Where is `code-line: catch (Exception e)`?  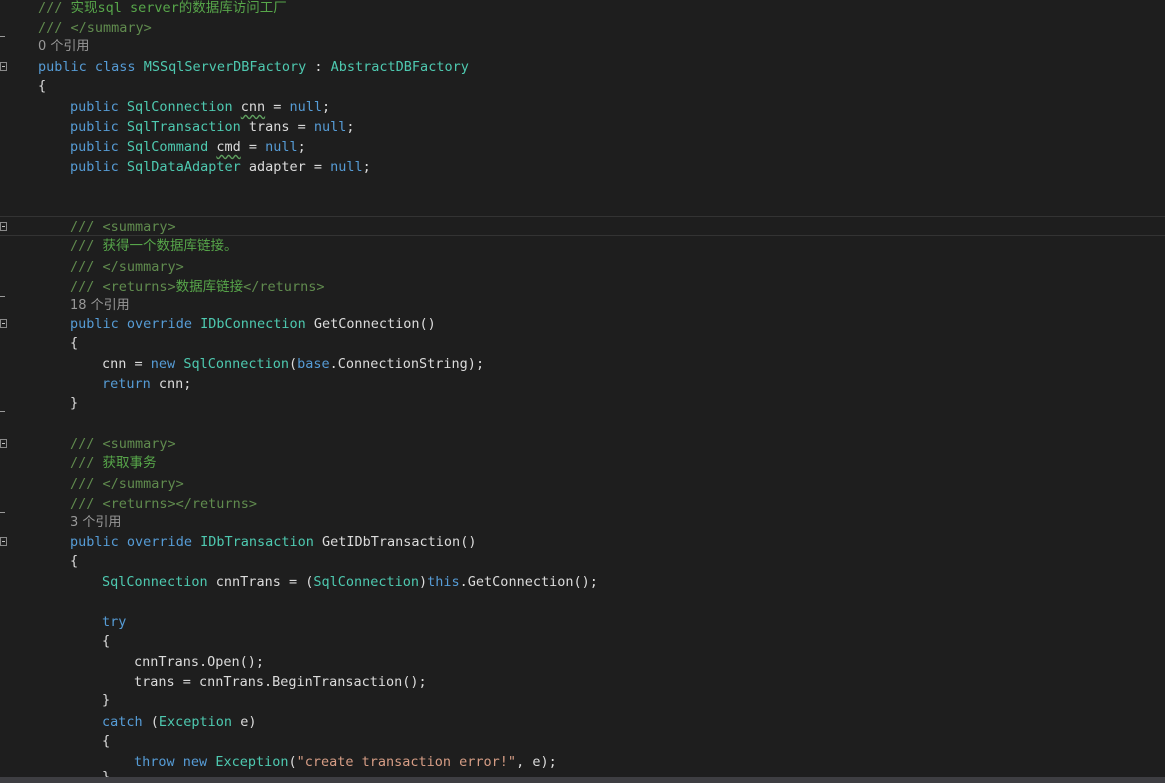 code-line: catch (Exception e) is located at coordinates (179, 722).